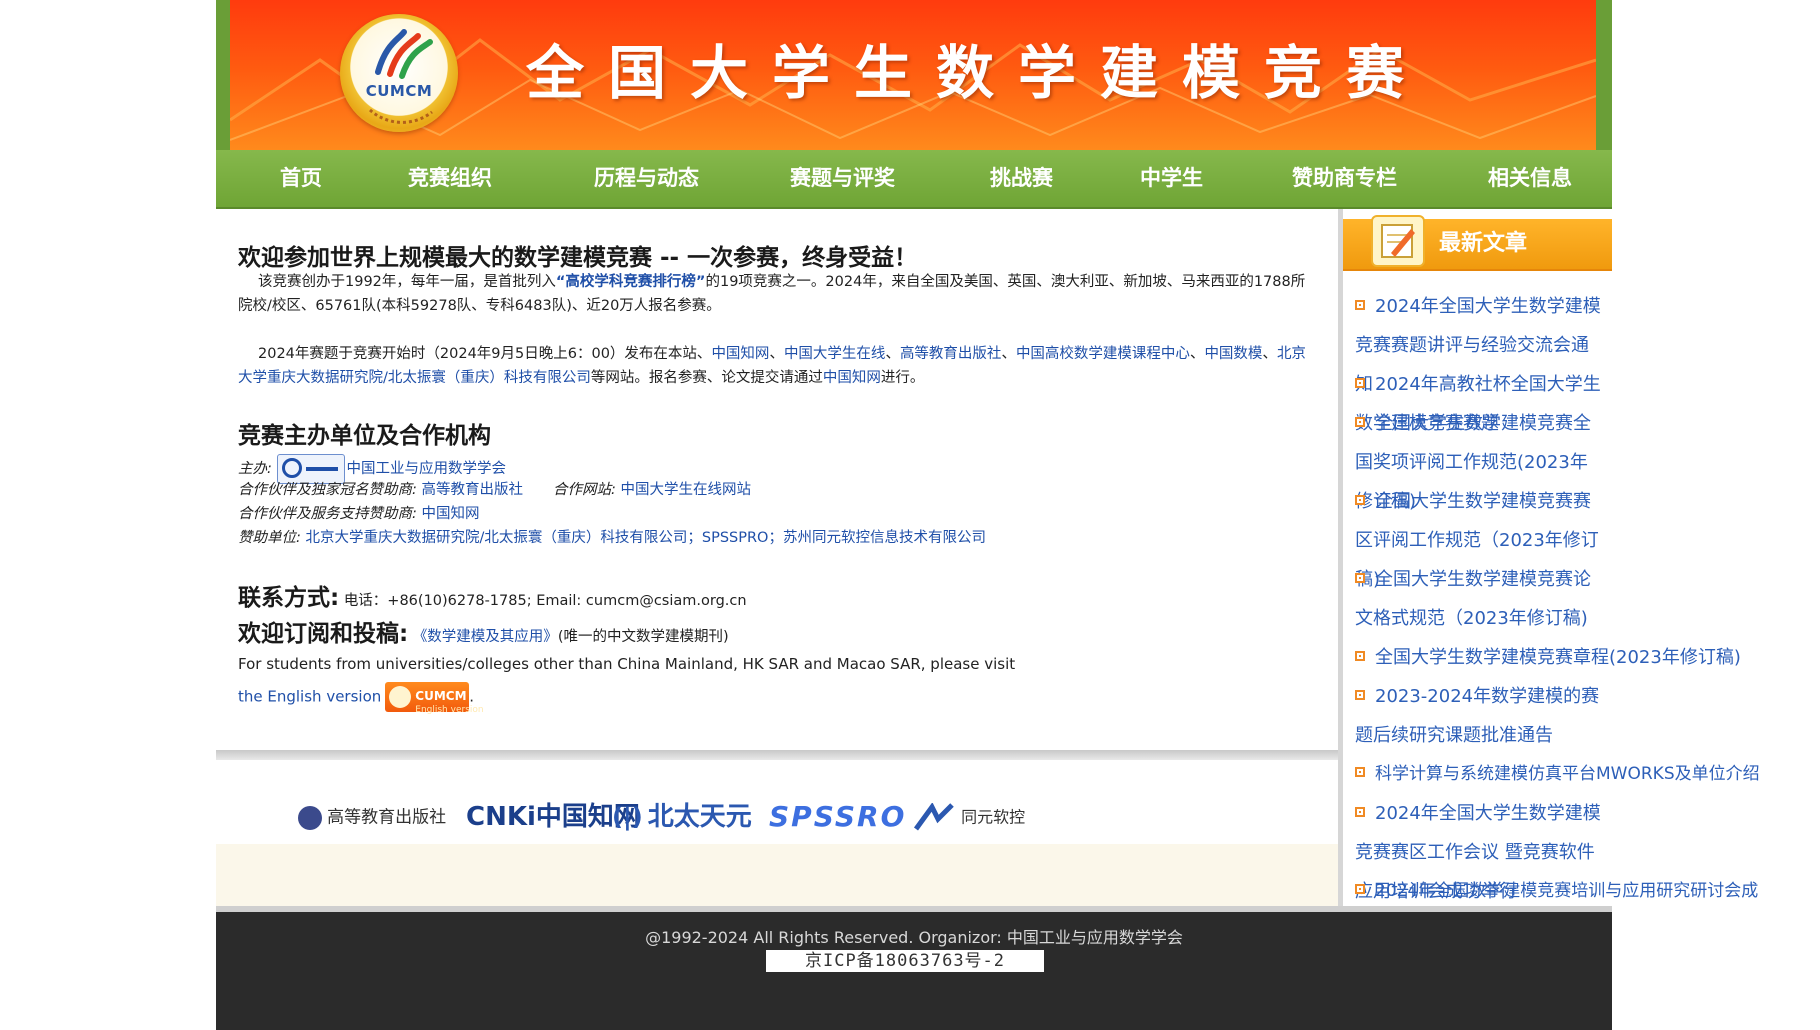 Image resolution: width=1820 pixels, height=1030 pixels. Describe the element at coordinates (646, 178) in the screenshot. I see `nav-item-history: 历程与动态` at that location.